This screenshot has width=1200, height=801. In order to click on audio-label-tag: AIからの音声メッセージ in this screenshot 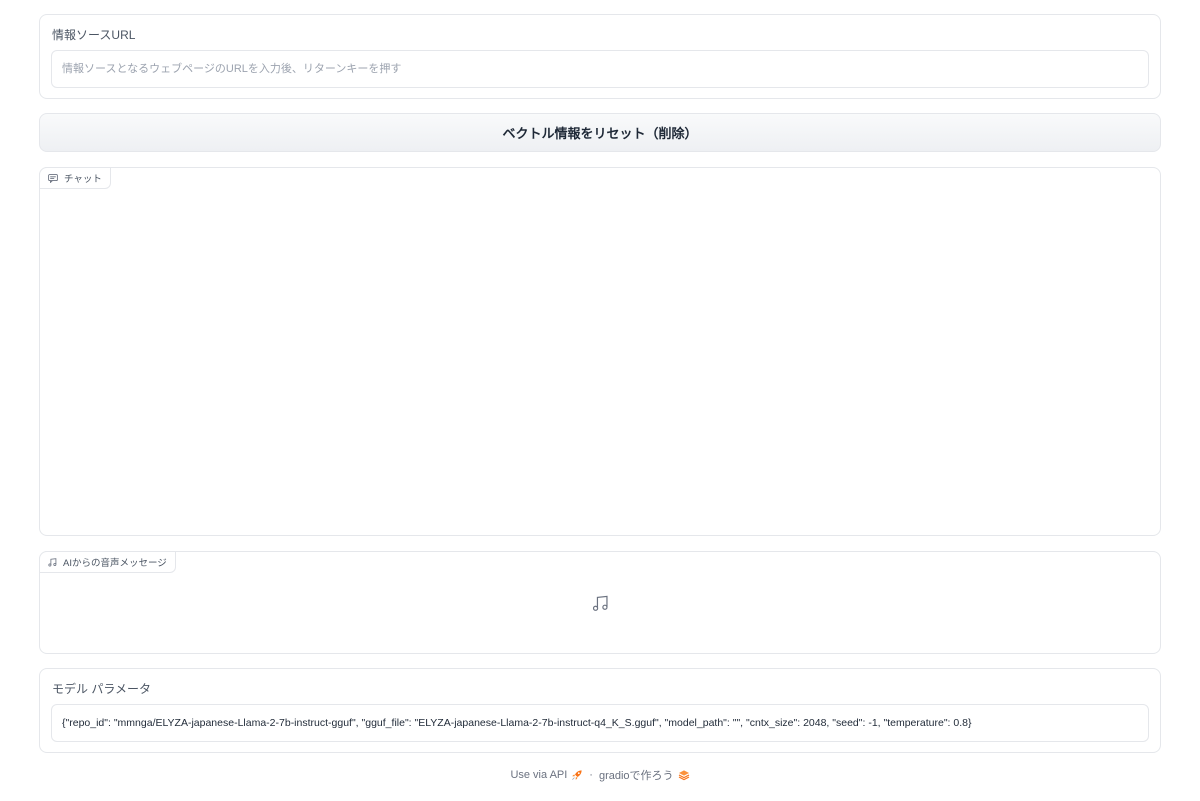, I will do `click(107, 562)`.